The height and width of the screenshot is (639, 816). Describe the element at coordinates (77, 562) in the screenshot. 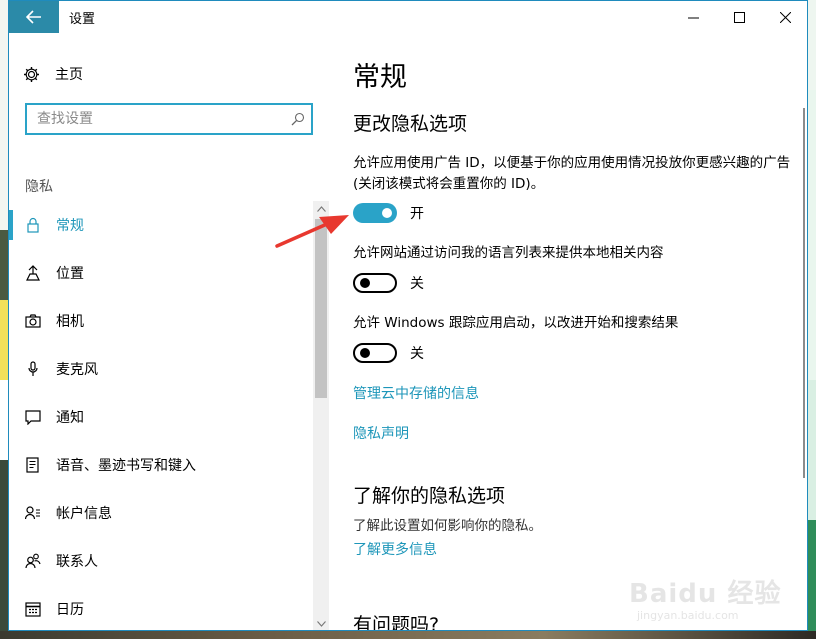

I see `sidebar-item-label: 联系人` at that location.